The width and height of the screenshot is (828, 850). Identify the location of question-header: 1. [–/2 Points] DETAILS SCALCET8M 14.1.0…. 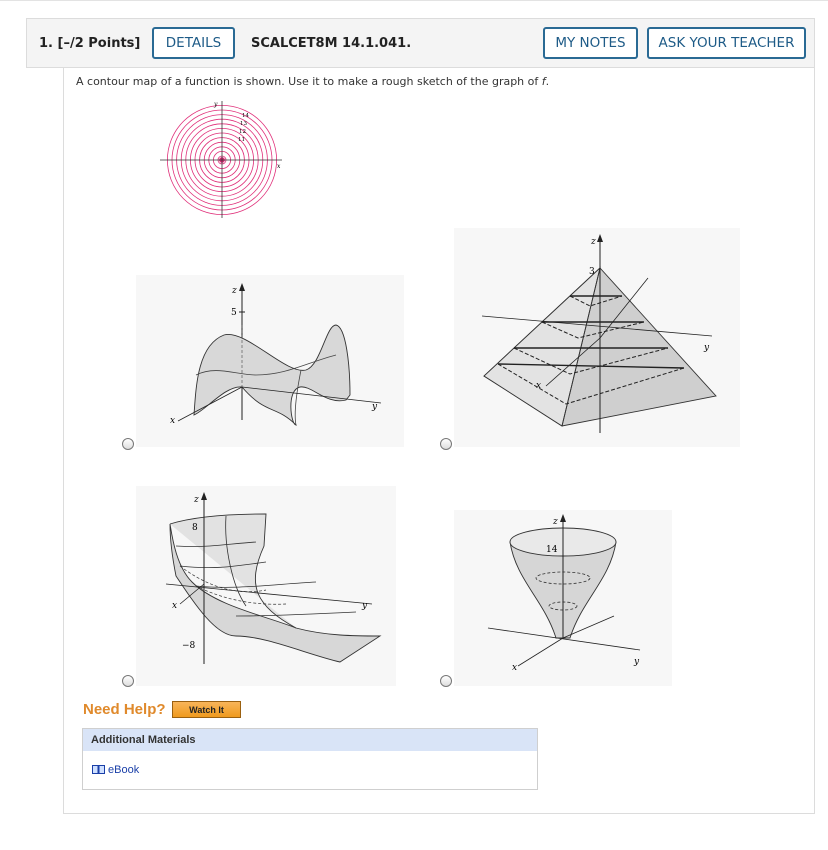
(420, 43).